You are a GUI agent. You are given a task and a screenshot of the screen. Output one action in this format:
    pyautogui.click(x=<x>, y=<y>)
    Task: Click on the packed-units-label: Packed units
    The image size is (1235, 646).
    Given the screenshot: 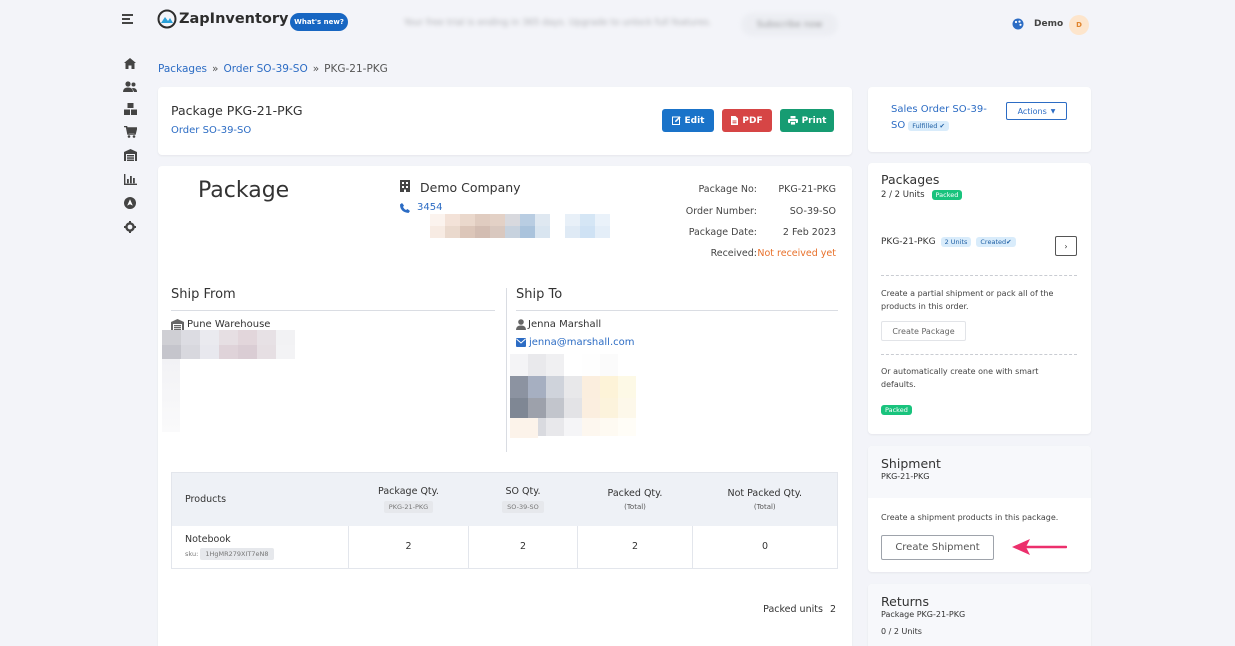 What is the action you would take?
    pyautogui.click(x=793, y=609)
    